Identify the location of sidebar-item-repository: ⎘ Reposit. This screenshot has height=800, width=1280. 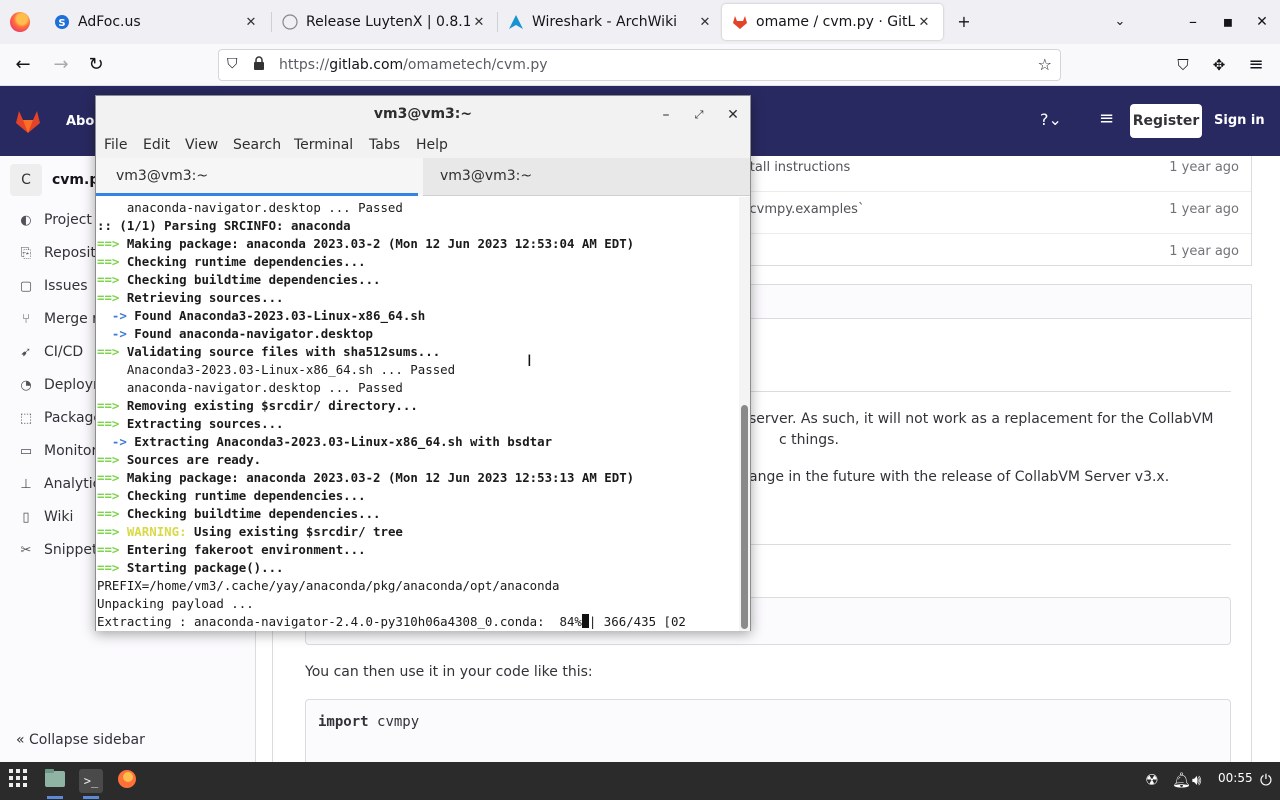
(57, 253).